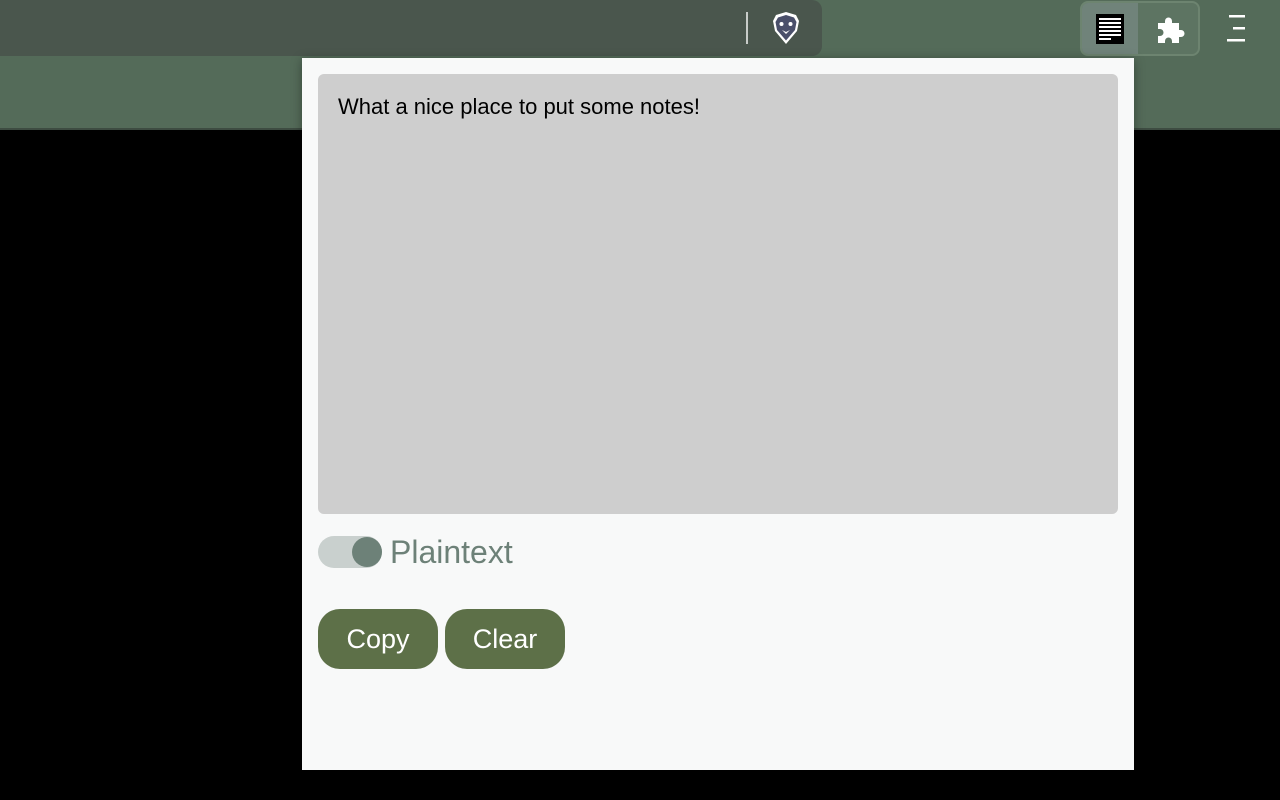 The width and height of the screenshot is (1280, 800). Describe the element at coordinates (1170, 28) in the screenshot. I see `puzzle-icon` at that location.